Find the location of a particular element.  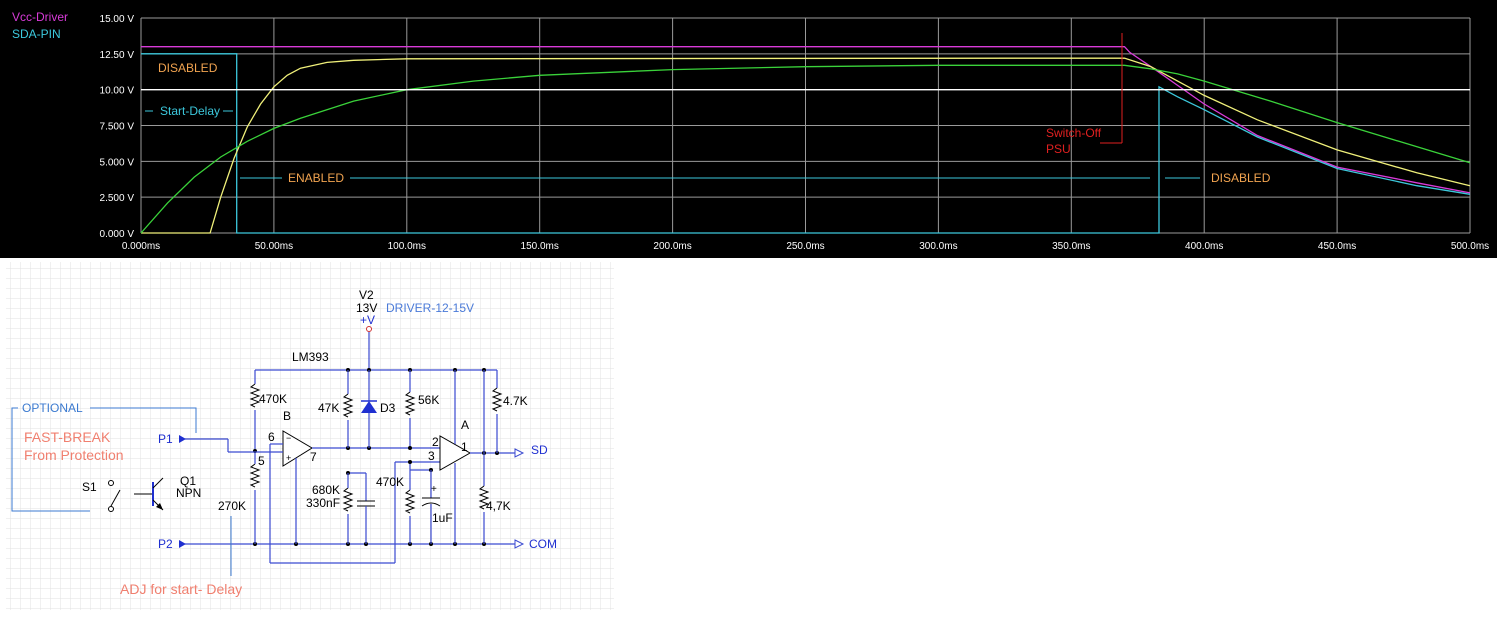

x-tick-label: 100.0ms is located at coordinates (407, 246).